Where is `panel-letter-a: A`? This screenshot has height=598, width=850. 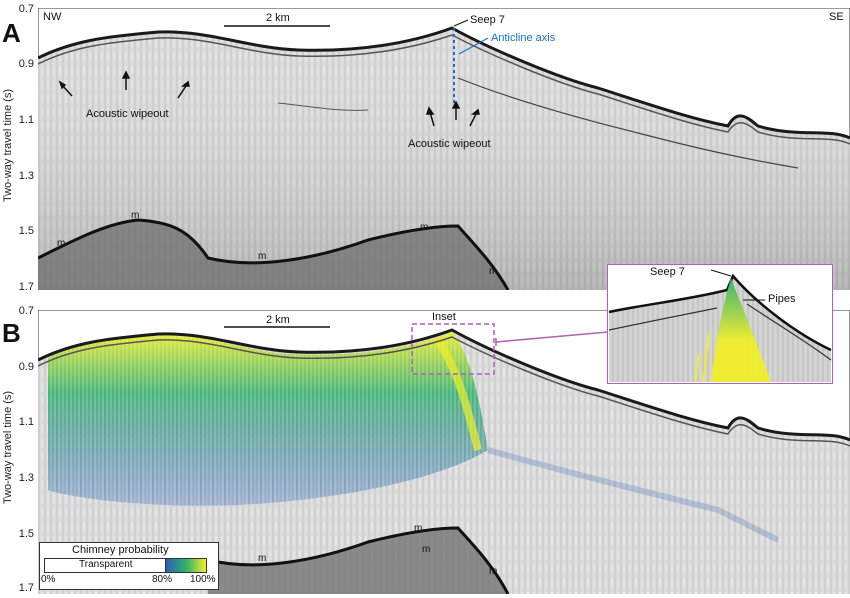 panel-letter-a: A is located at coordinates (11, 33).